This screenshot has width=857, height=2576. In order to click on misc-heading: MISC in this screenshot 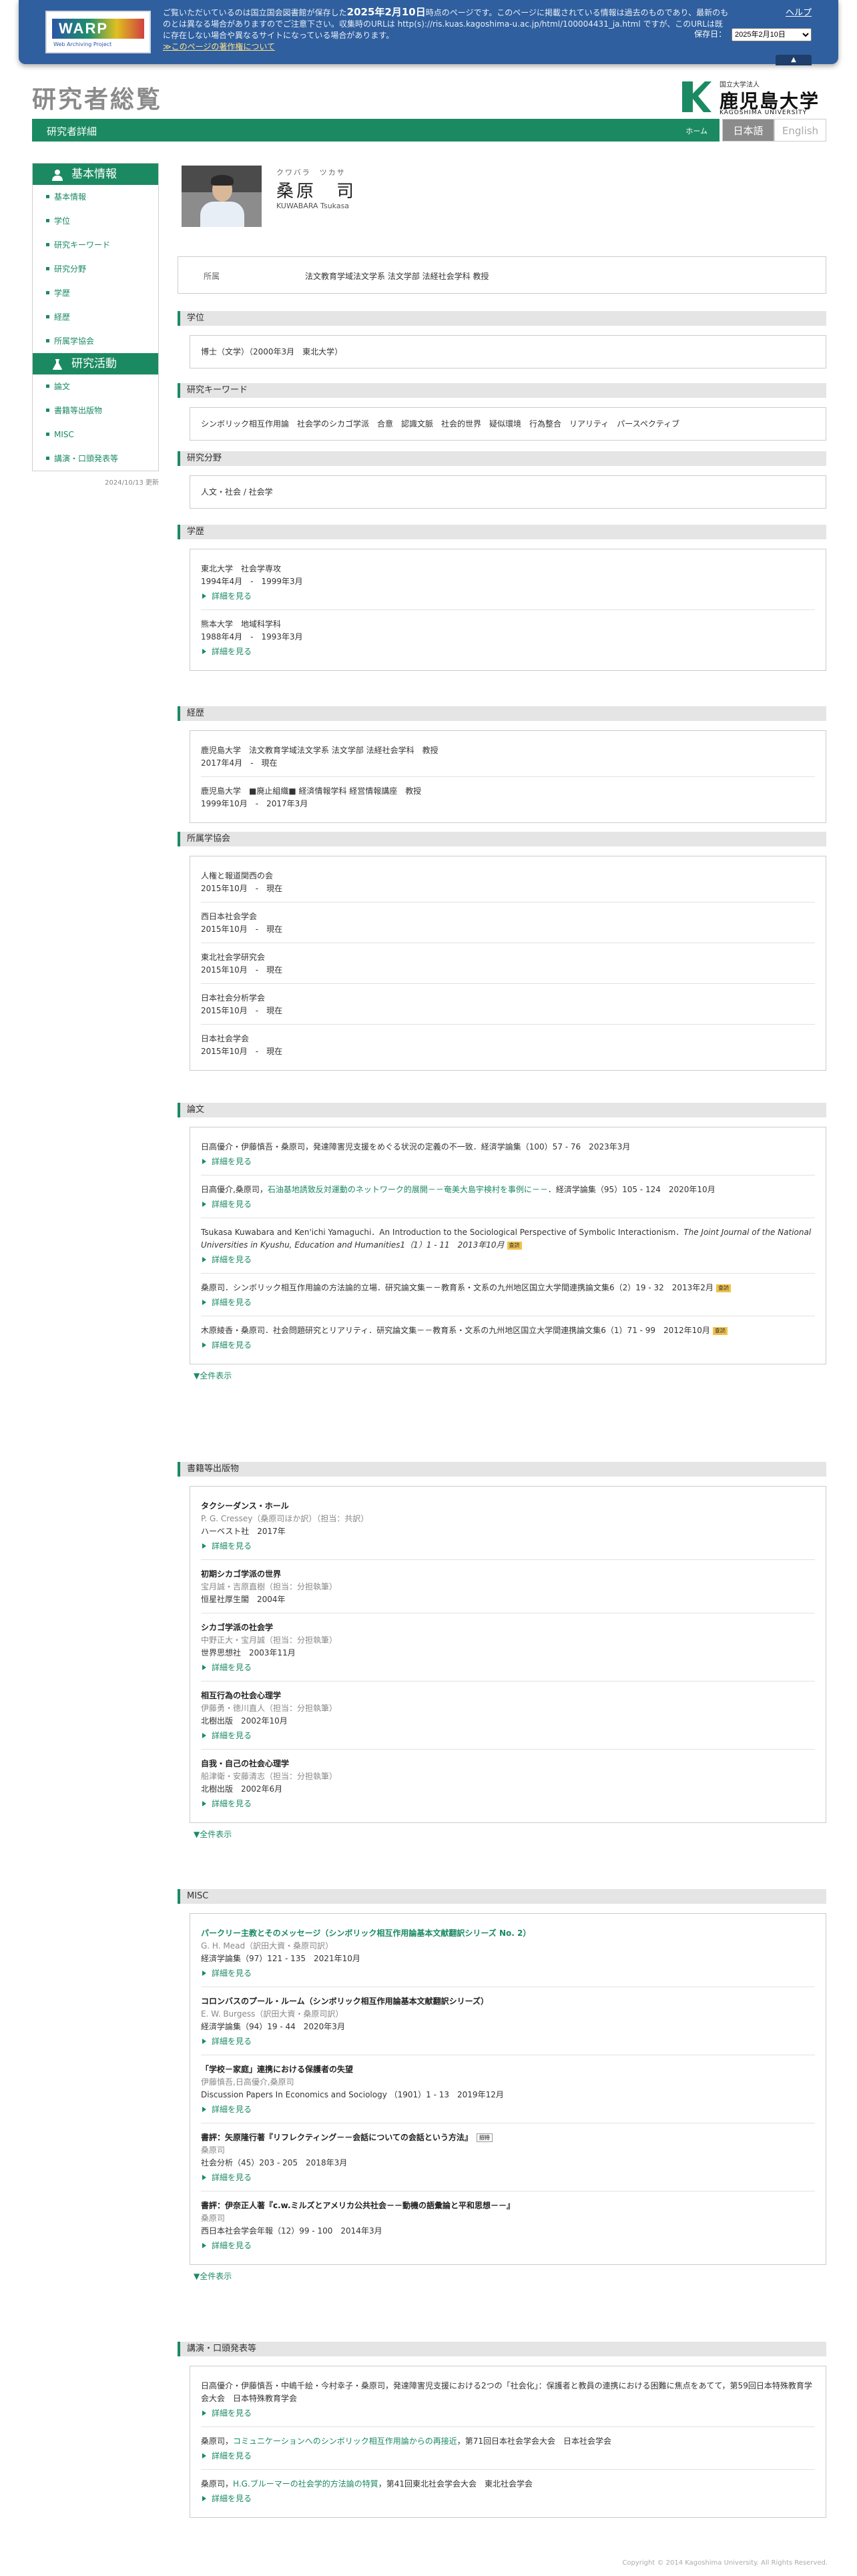, I will do `click(502, 1896)`.